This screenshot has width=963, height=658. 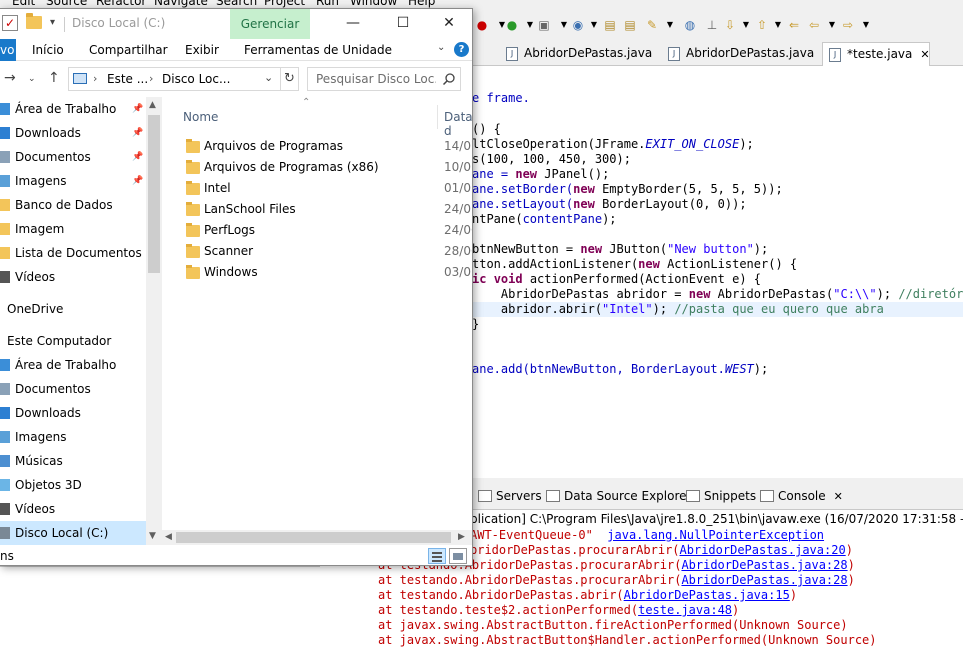 I want to click on tab-share: Compartilhar, so click(x=128, y=50).